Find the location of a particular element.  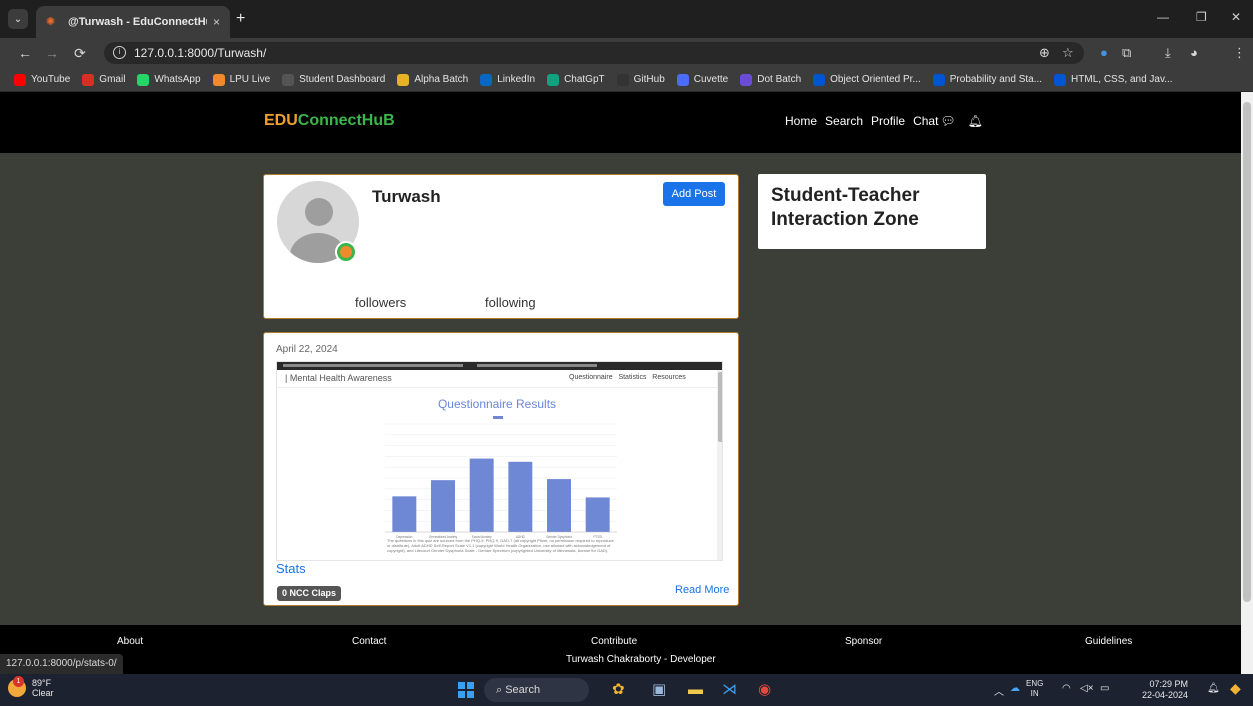

download-icon: ⤓ is located at coordinates (1168, 53).